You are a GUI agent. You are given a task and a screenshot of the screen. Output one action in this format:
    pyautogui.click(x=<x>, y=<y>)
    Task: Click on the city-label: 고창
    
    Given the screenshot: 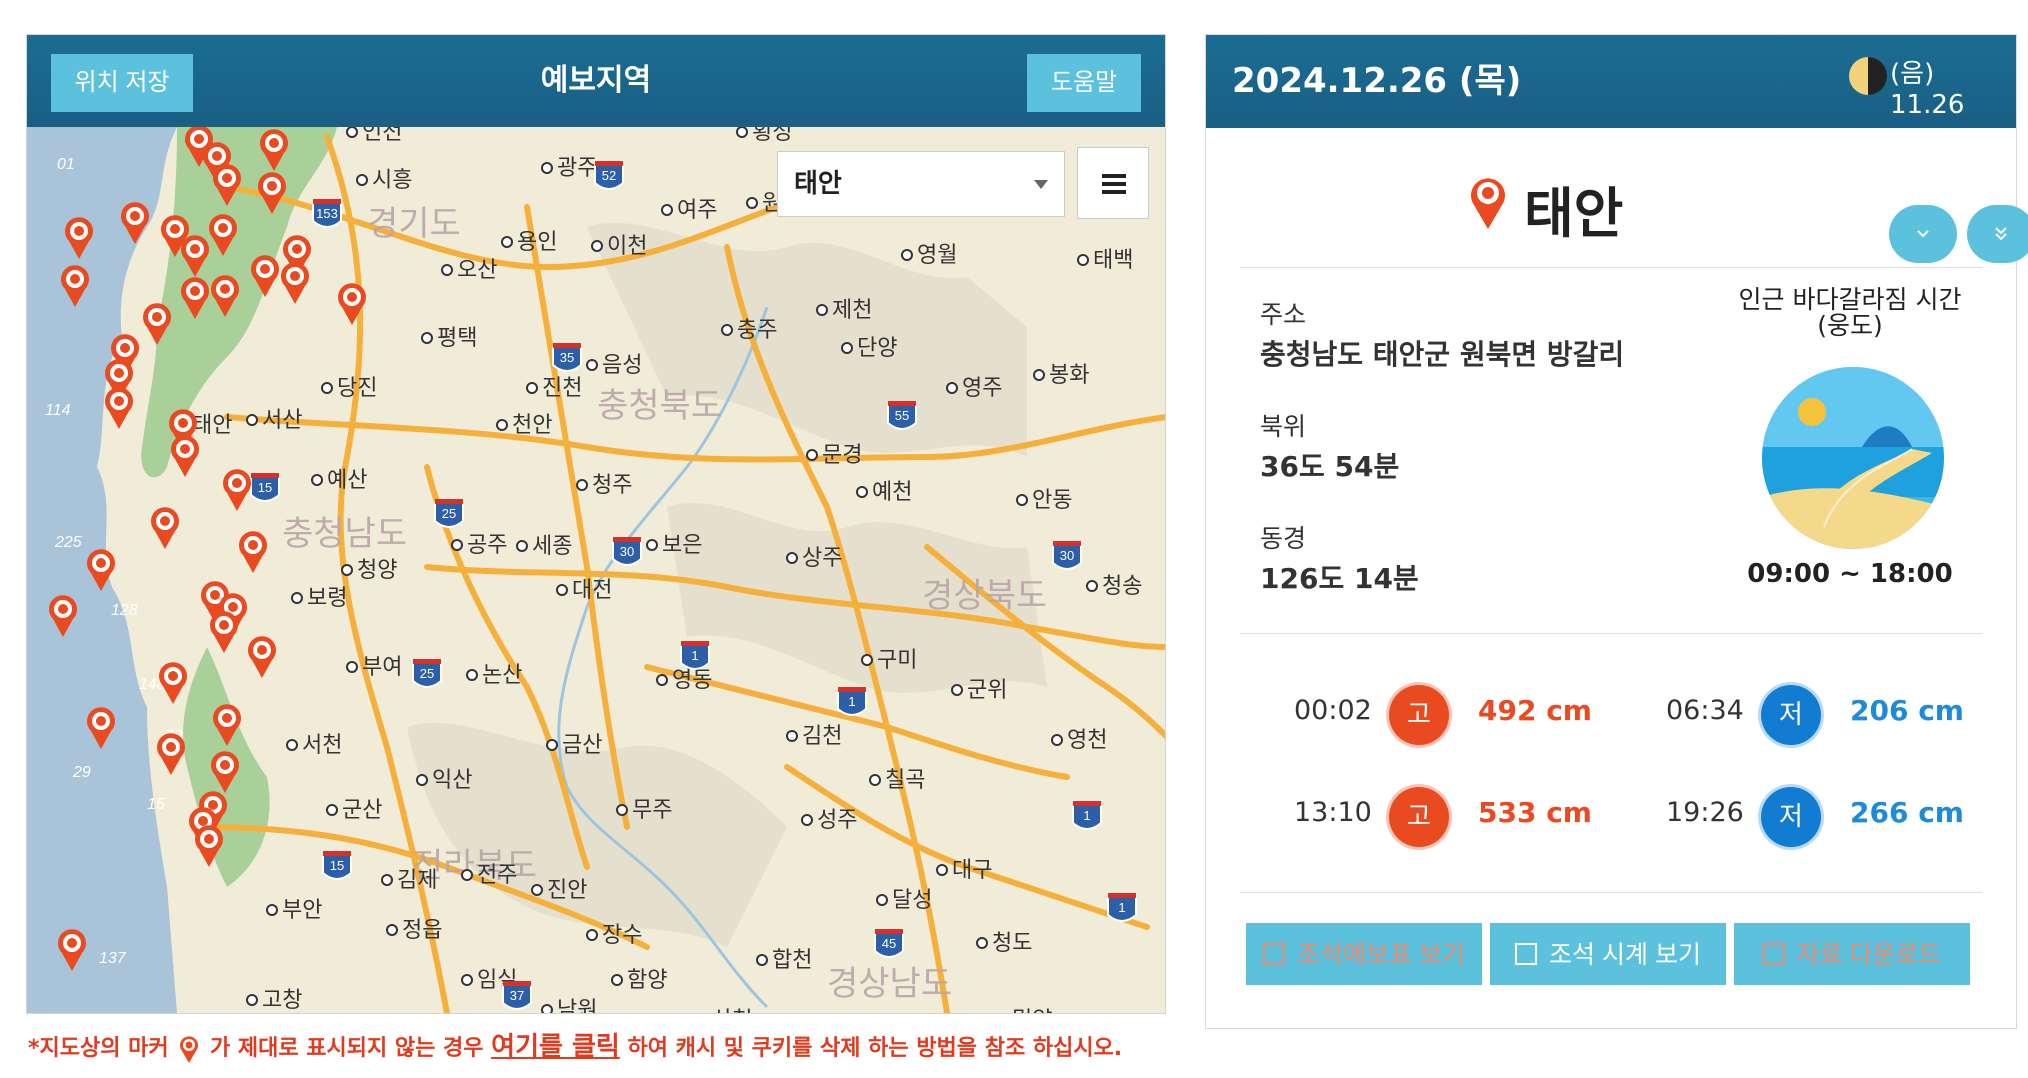 What is the action you would take?
    pyautogui.click(x=282, y=999)
    